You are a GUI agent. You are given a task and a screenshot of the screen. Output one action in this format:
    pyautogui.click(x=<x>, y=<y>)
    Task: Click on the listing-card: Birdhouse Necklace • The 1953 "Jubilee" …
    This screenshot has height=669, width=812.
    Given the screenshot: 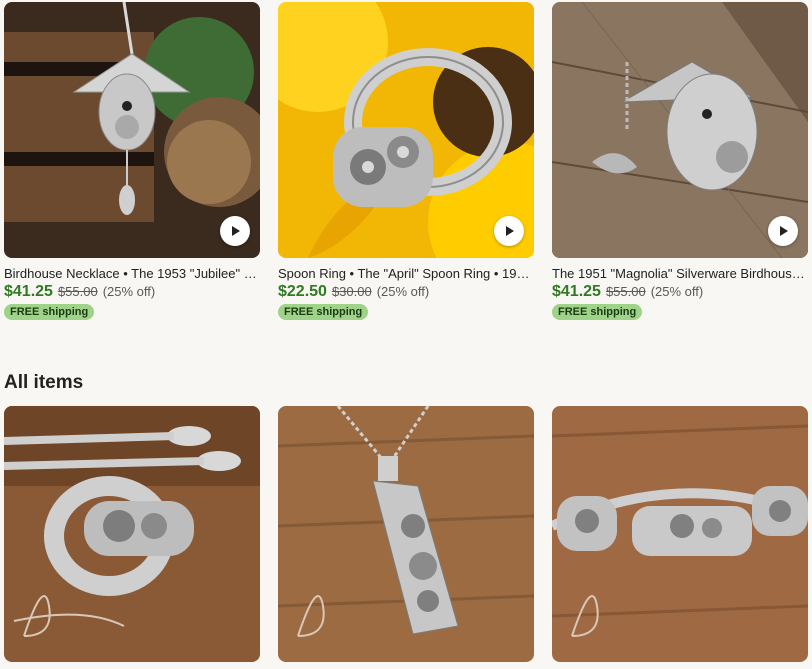 What is the action you would take?
    pyautogui.click(x=132, y=161)
    